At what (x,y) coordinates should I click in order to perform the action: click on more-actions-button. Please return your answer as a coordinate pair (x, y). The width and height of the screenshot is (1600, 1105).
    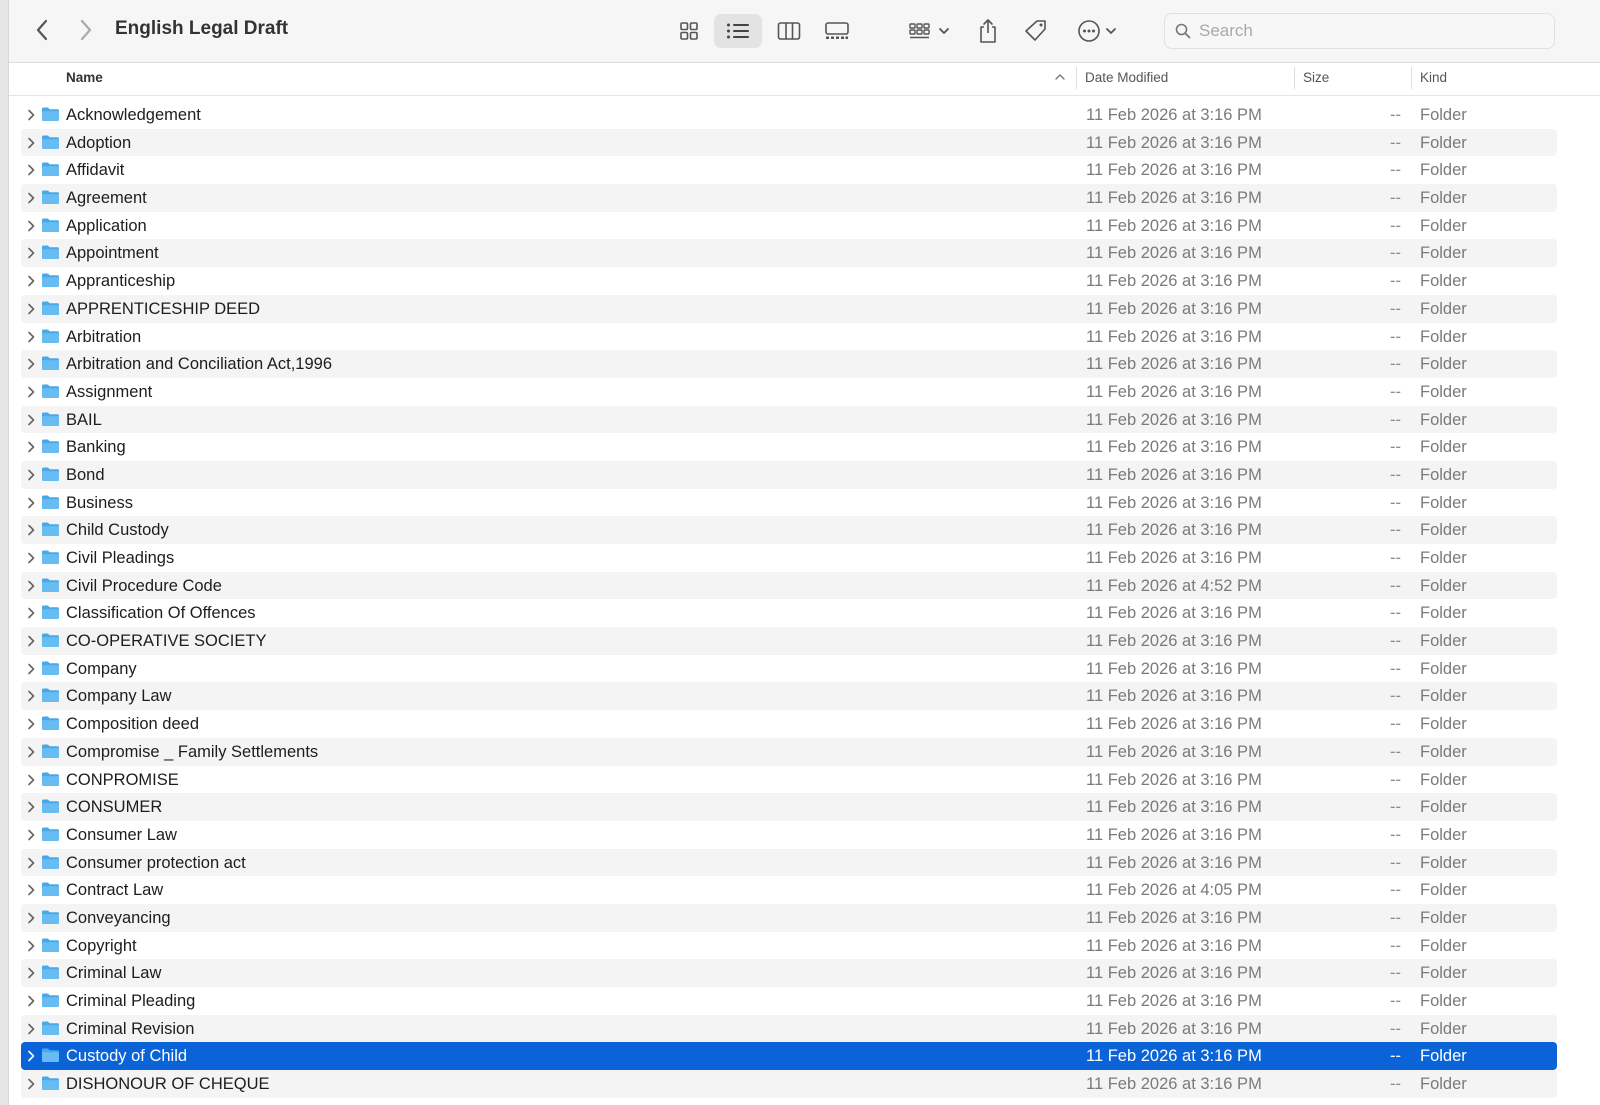
    Looking at the image, I should click on (1098, 31).